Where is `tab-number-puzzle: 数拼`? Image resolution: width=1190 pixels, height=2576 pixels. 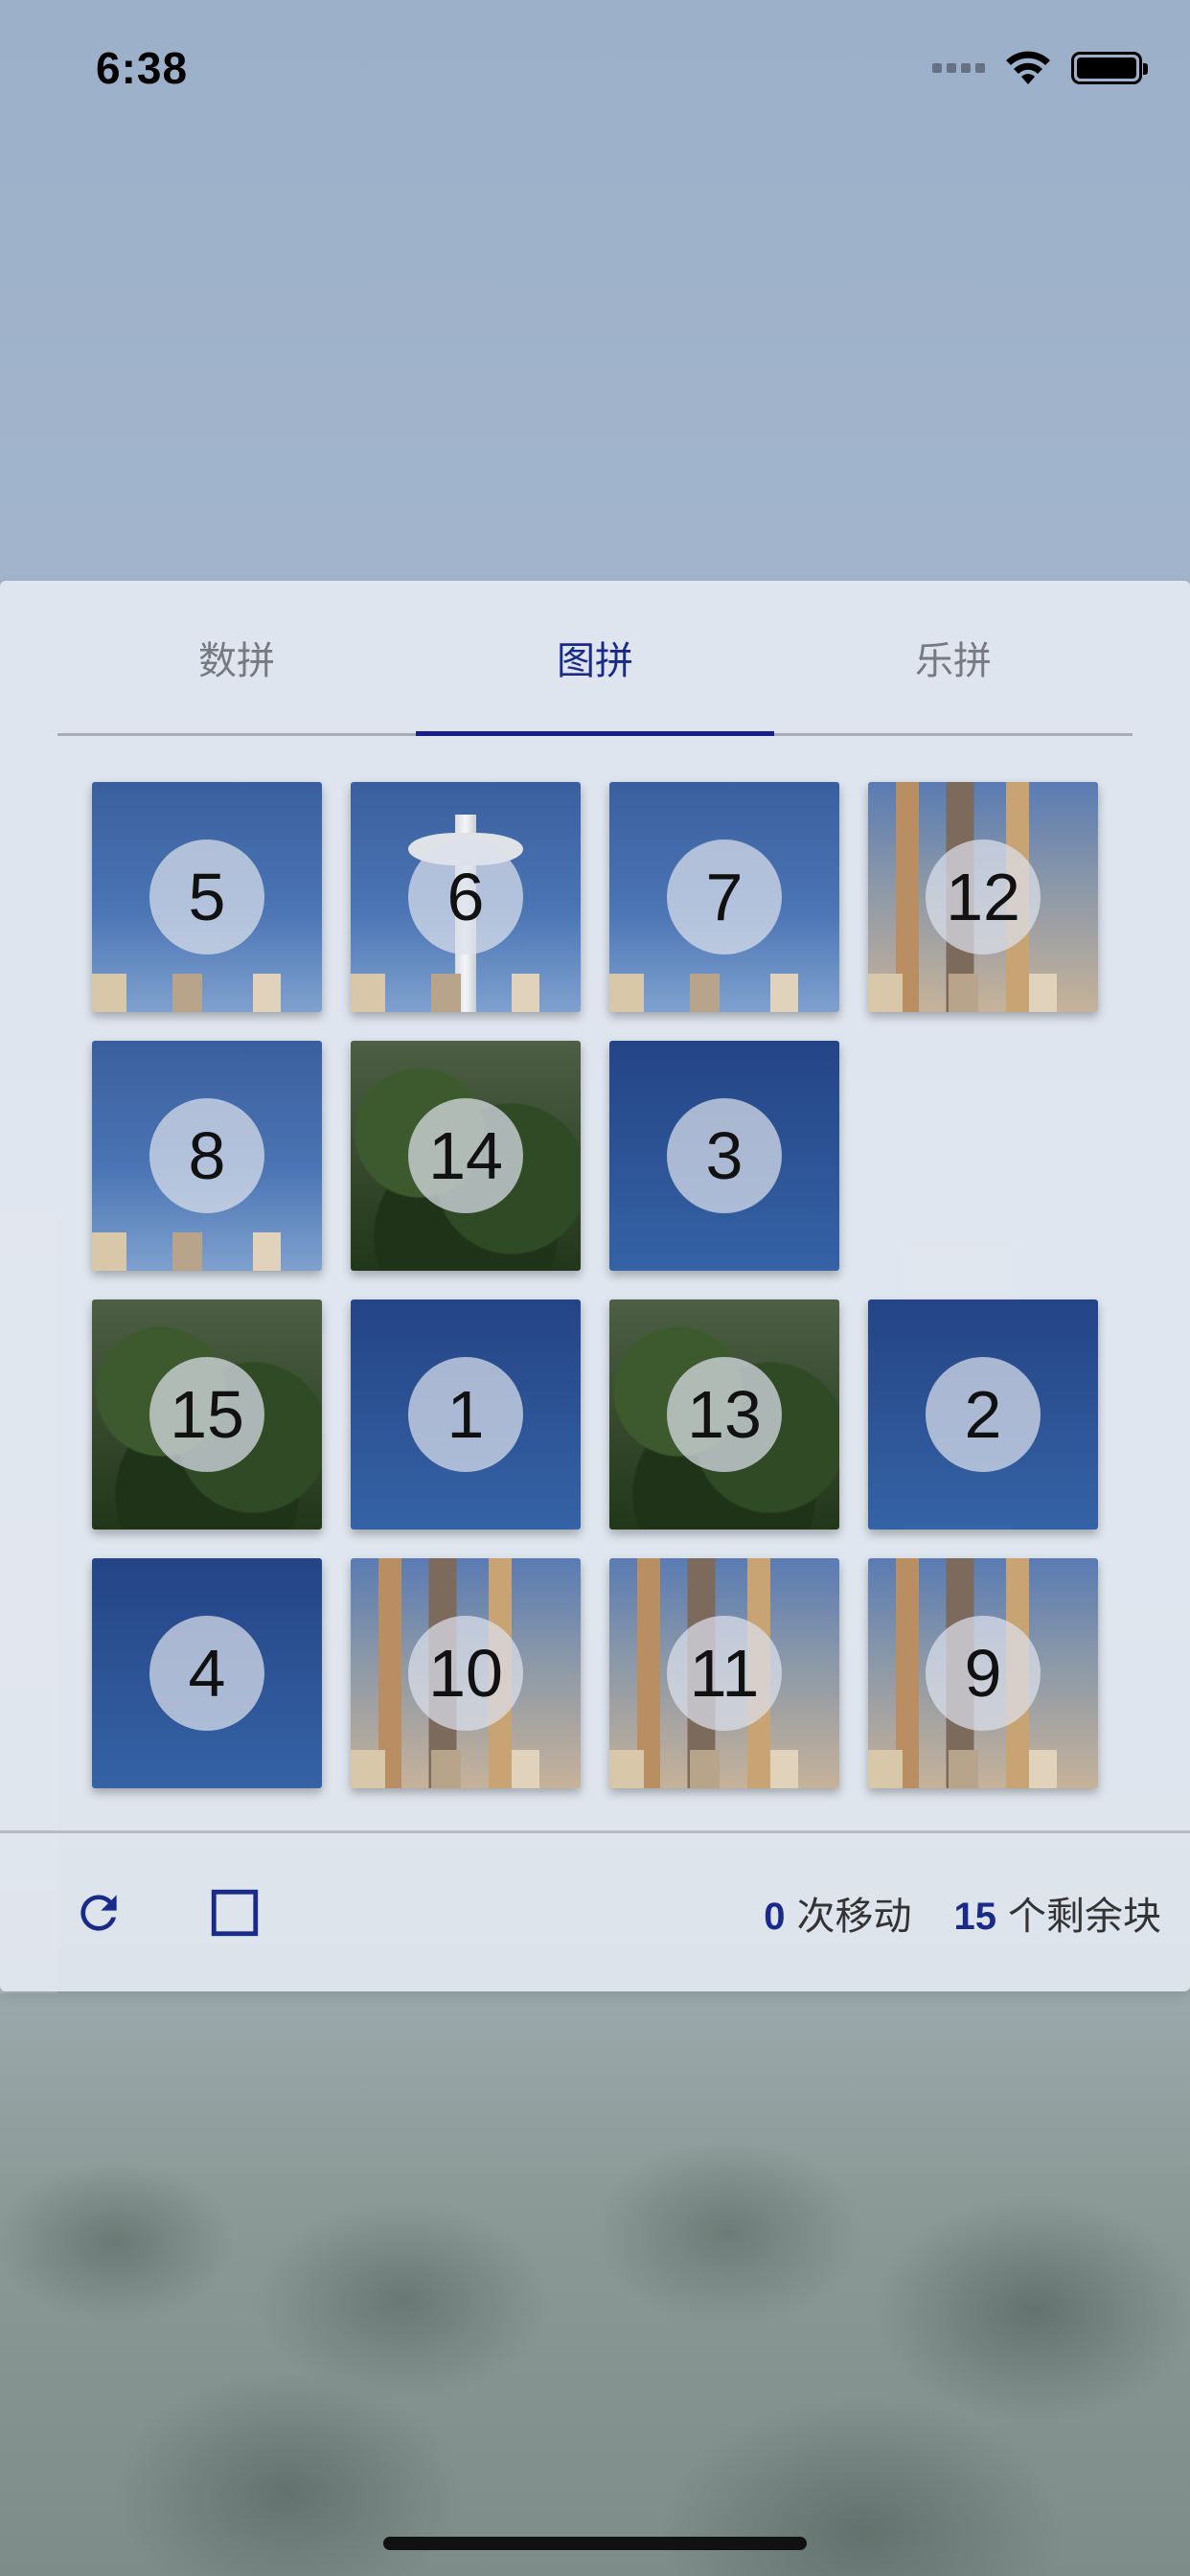
tab-number-puzzle: 数拼 is located at coordinates (237, 657).